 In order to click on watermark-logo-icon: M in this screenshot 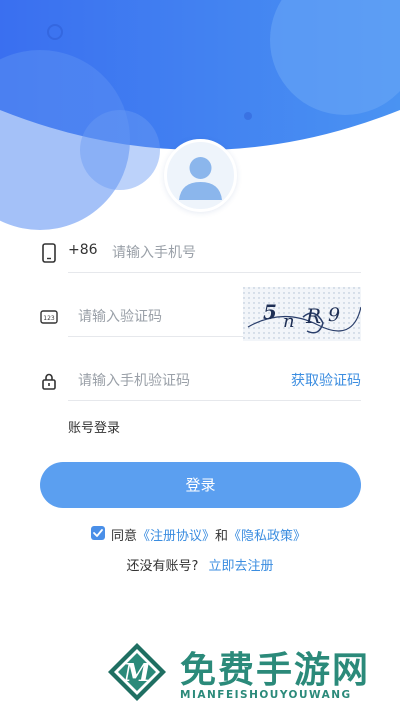, I will do `click(137, 672)`.